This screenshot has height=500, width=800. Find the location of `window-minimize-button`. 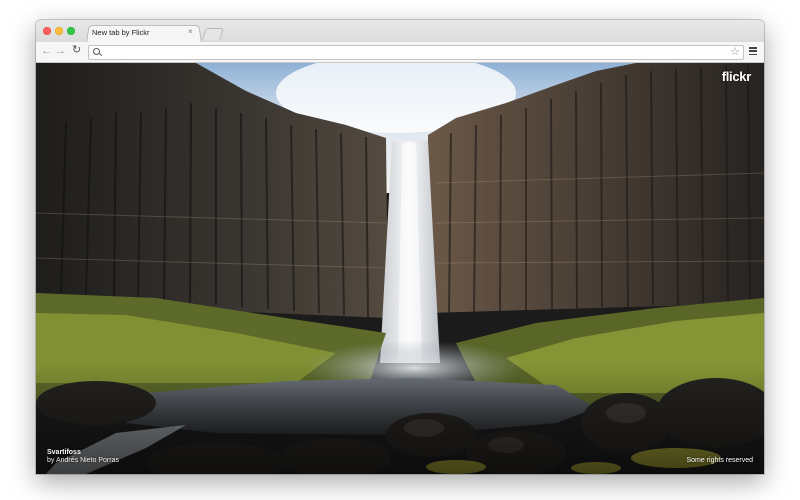

window-minimize-button is located at coordinates (59, 31).